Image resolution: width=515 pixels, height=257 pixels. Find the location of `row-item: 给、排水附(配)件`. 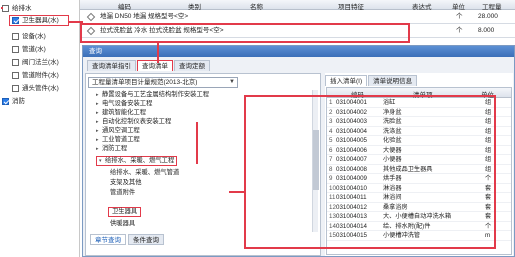

row-item: 给、排水附(配)件 is located at coordinates (407, 226).